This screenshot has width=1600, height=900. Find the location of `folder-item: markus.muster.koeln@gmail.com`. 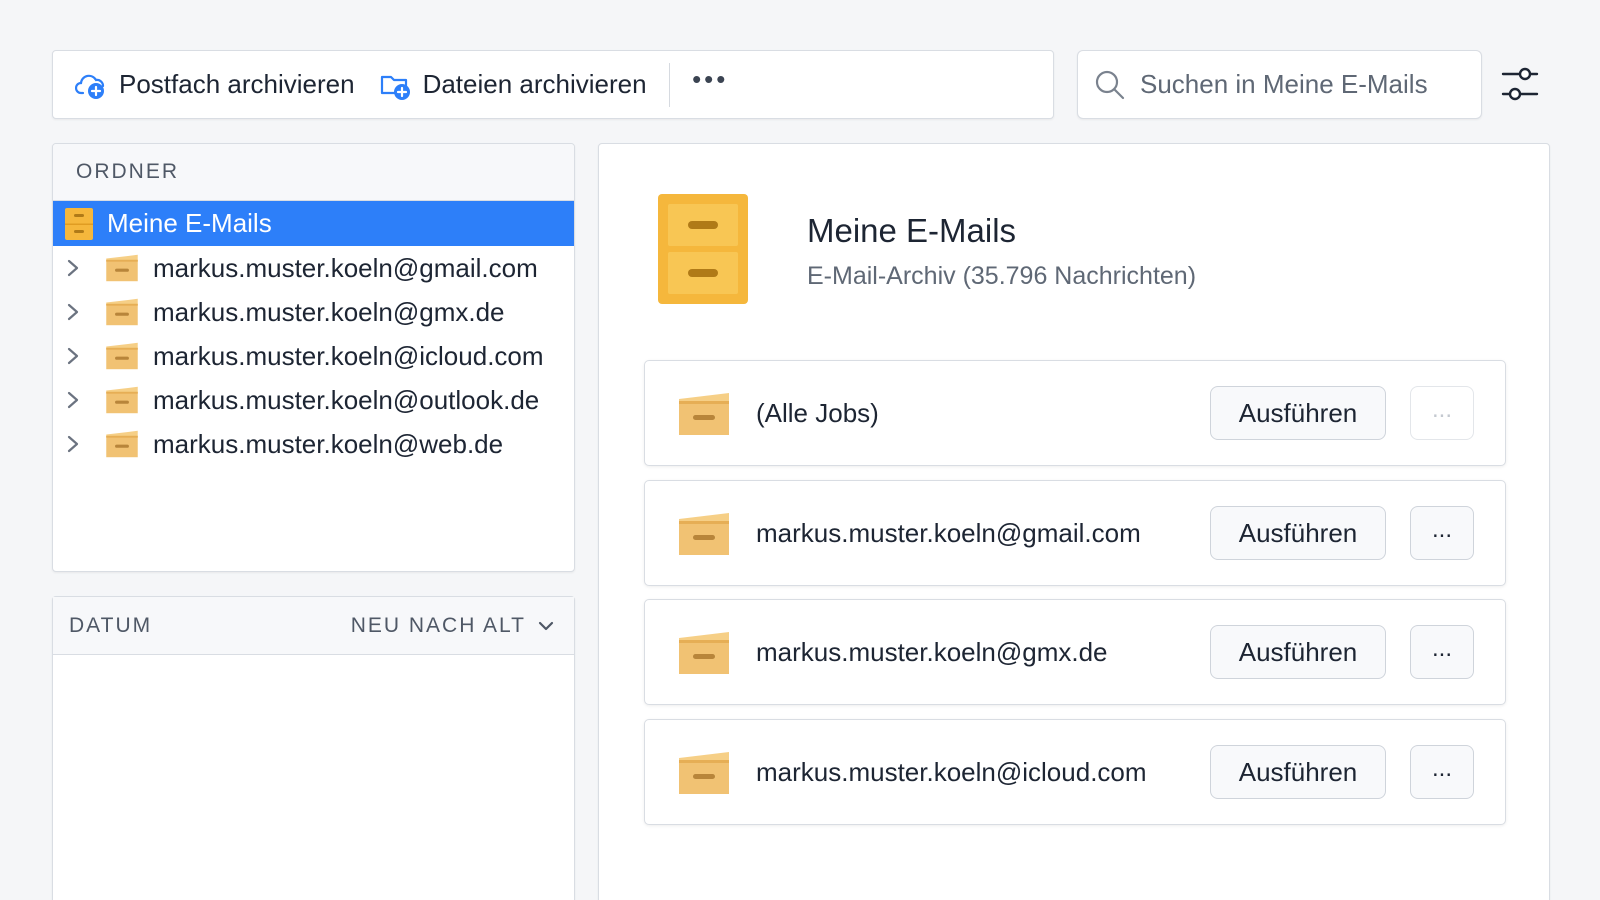

folder-item: markus.muster.koeln@gmail.com is located at coordinates (313, 268).